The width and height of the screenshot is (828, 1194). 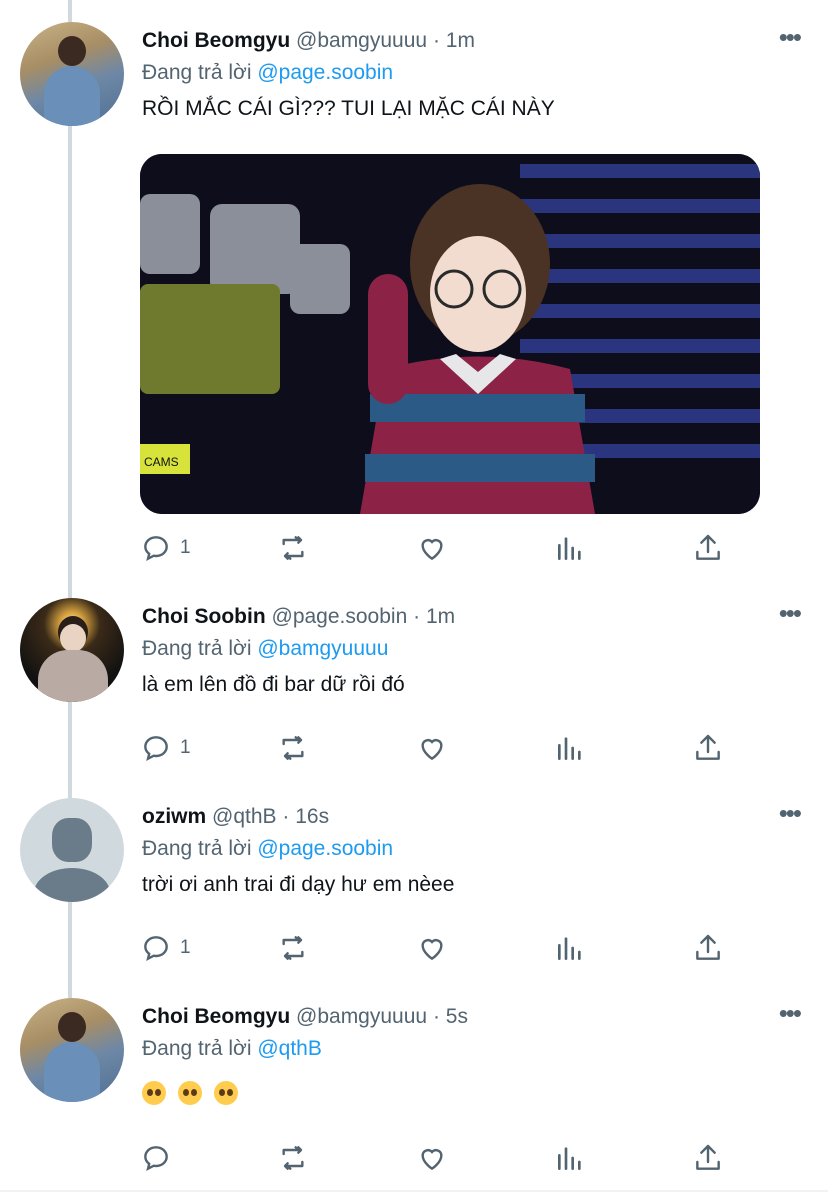 What do you see at coordinates (414, 1191) in the screenshot?
I see `divider` at bounding box center [414, 1191].